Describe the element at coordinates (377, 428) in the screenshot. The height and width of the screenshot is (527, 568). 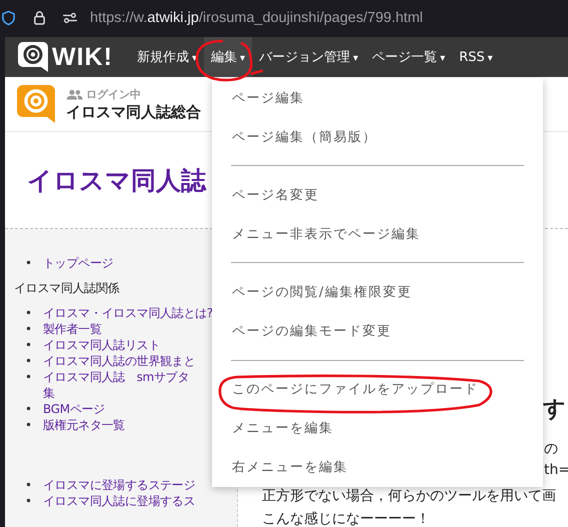
I see `menu-item: メニューを編集` at that location.